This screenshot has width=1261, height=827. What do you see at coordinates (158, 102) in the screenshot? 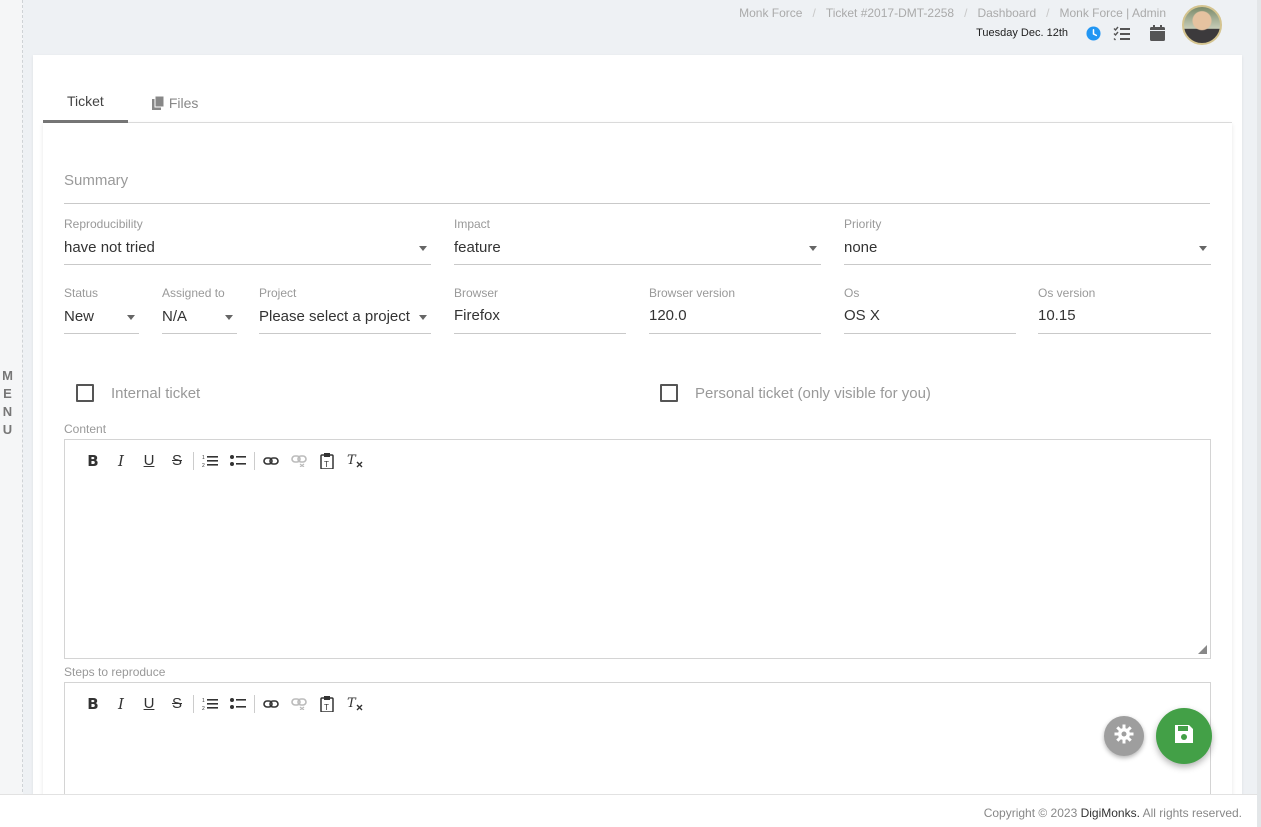
I see `copy-icon` at bounding box center [158, 102].